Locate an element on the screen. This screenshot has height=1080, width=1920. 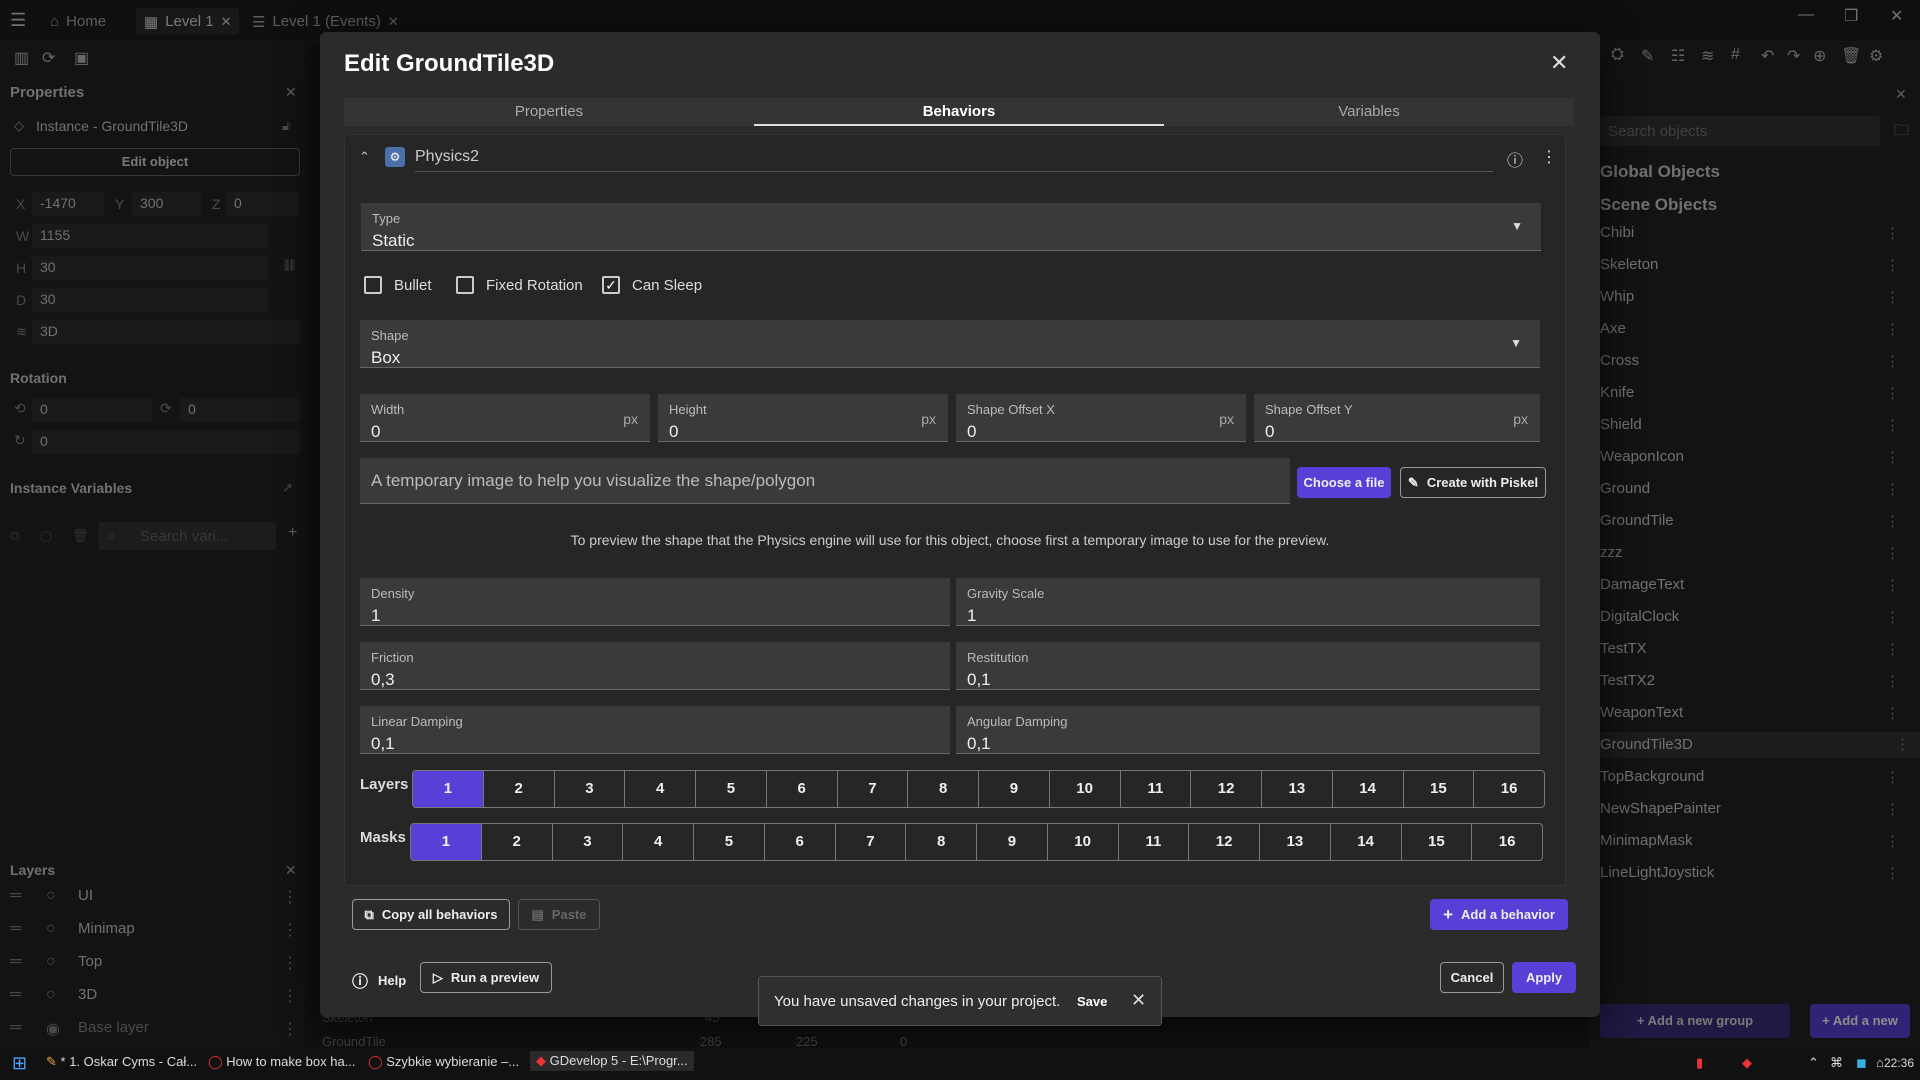
mask-toggle-4: 4 is located at coordinates (658, 842).